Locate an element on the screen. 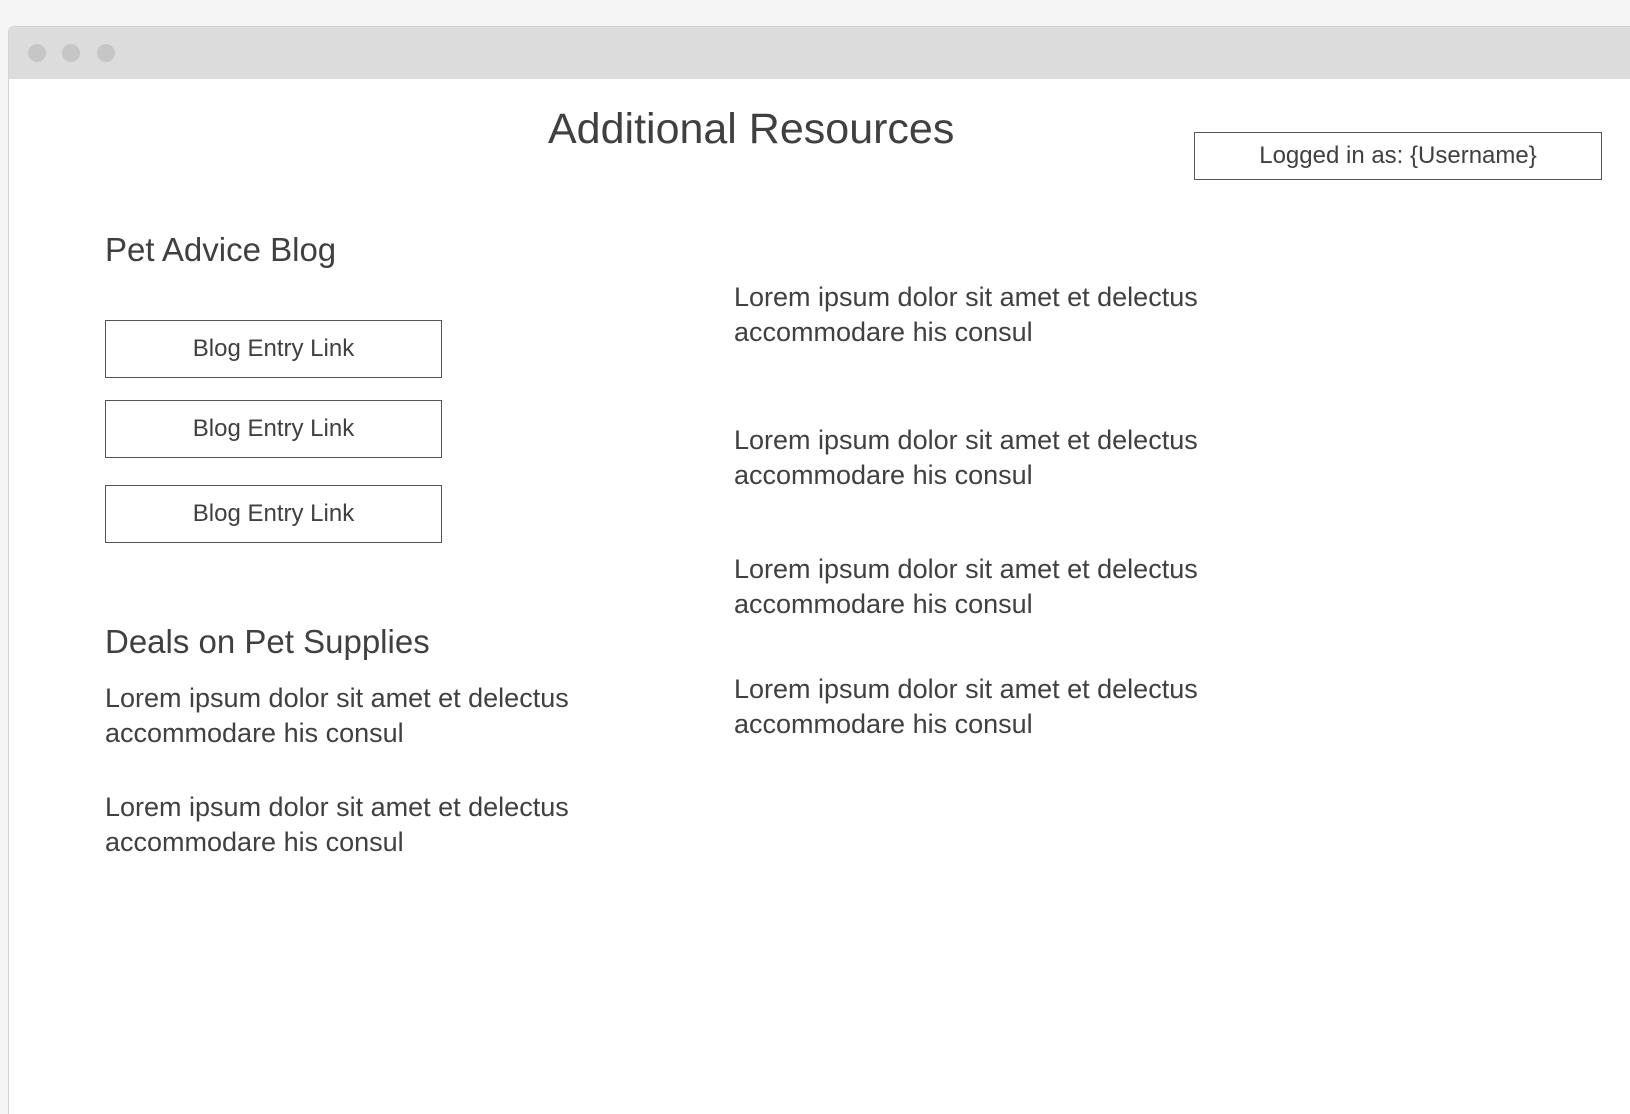  blog-section-heading: Pet Advice Blog is located at coordinates (221, 249).